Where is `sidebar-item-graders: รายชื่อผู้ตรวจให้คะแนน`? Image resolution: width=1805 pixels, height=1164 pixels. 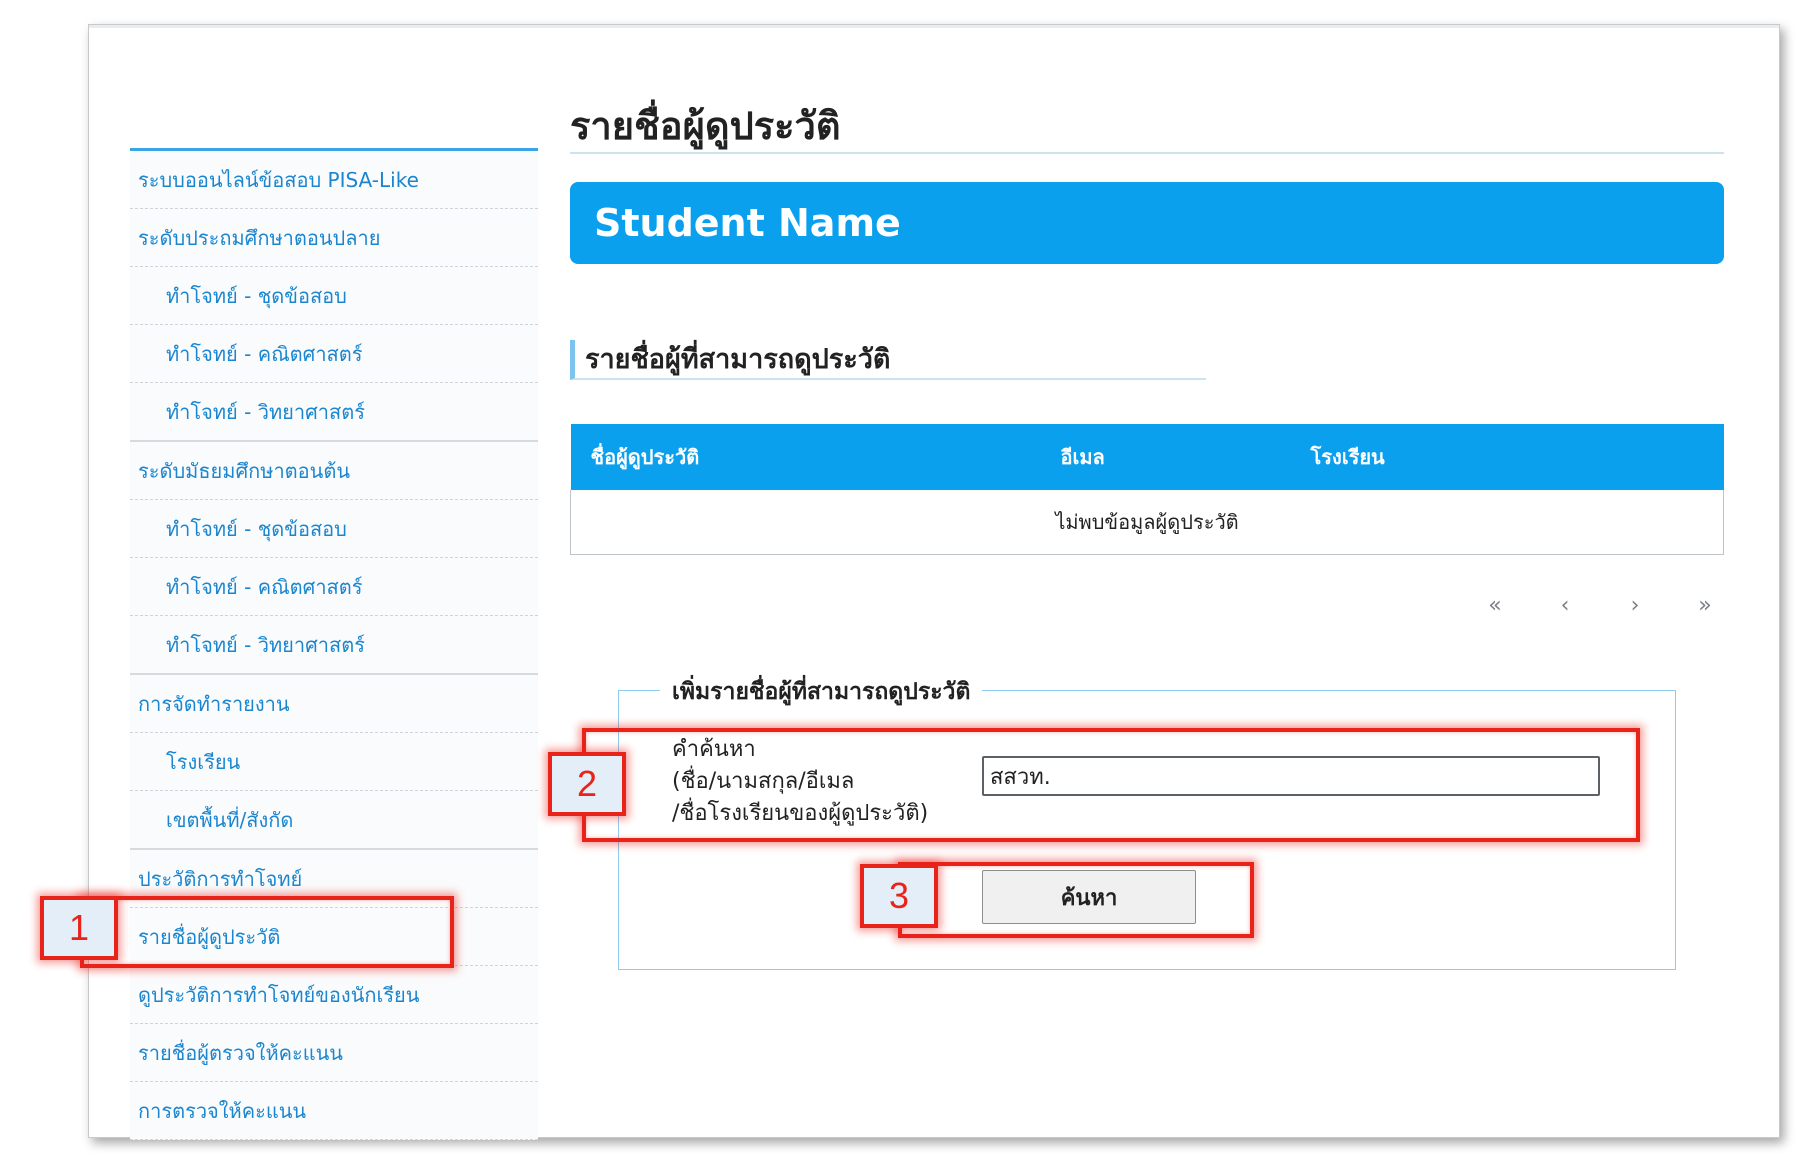
sidebar-item-graders: รายชื่อผู้ตรวจให้คะแนน is located at coordinates (334, 1053).